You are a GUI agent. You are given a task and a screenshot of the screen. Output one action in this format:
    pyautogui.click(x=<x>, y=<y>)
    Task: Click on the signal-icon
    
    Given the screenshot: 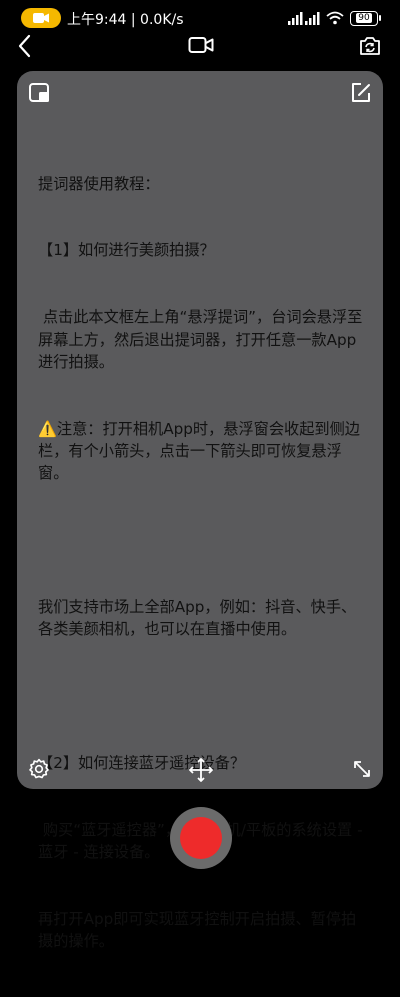 What is the action you would take?
    pyautogui.click(x=304, y=18)
    